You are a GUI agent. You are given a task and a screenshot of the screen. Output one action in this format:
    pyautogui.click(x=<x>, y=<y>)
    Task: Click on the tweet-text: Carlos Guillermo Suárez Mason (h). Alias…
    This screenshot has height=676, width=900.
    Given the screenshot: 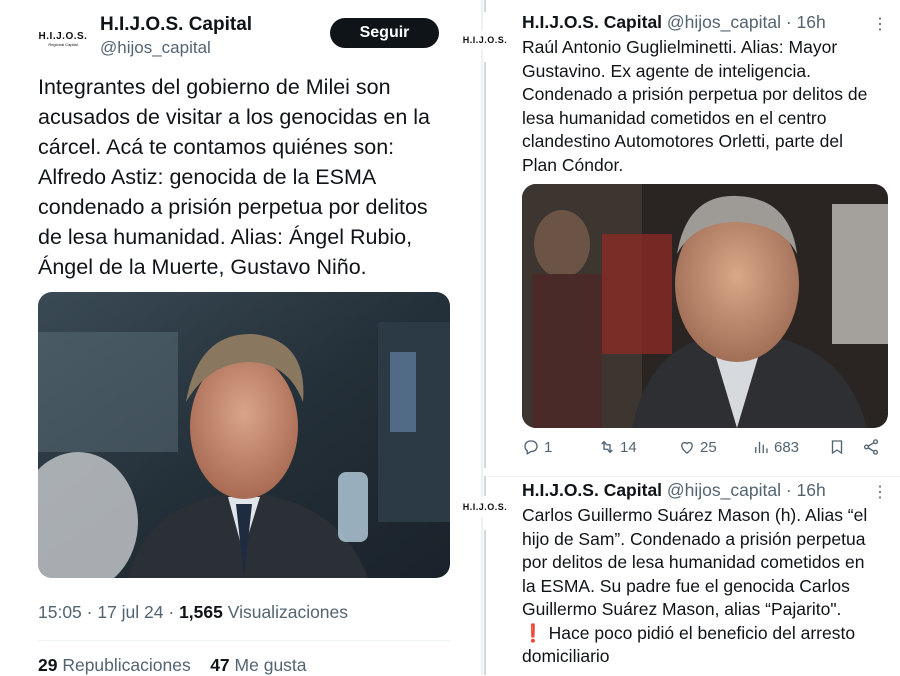 What is the action you would take?
    pyautogui.click(x=695, y=585)
    